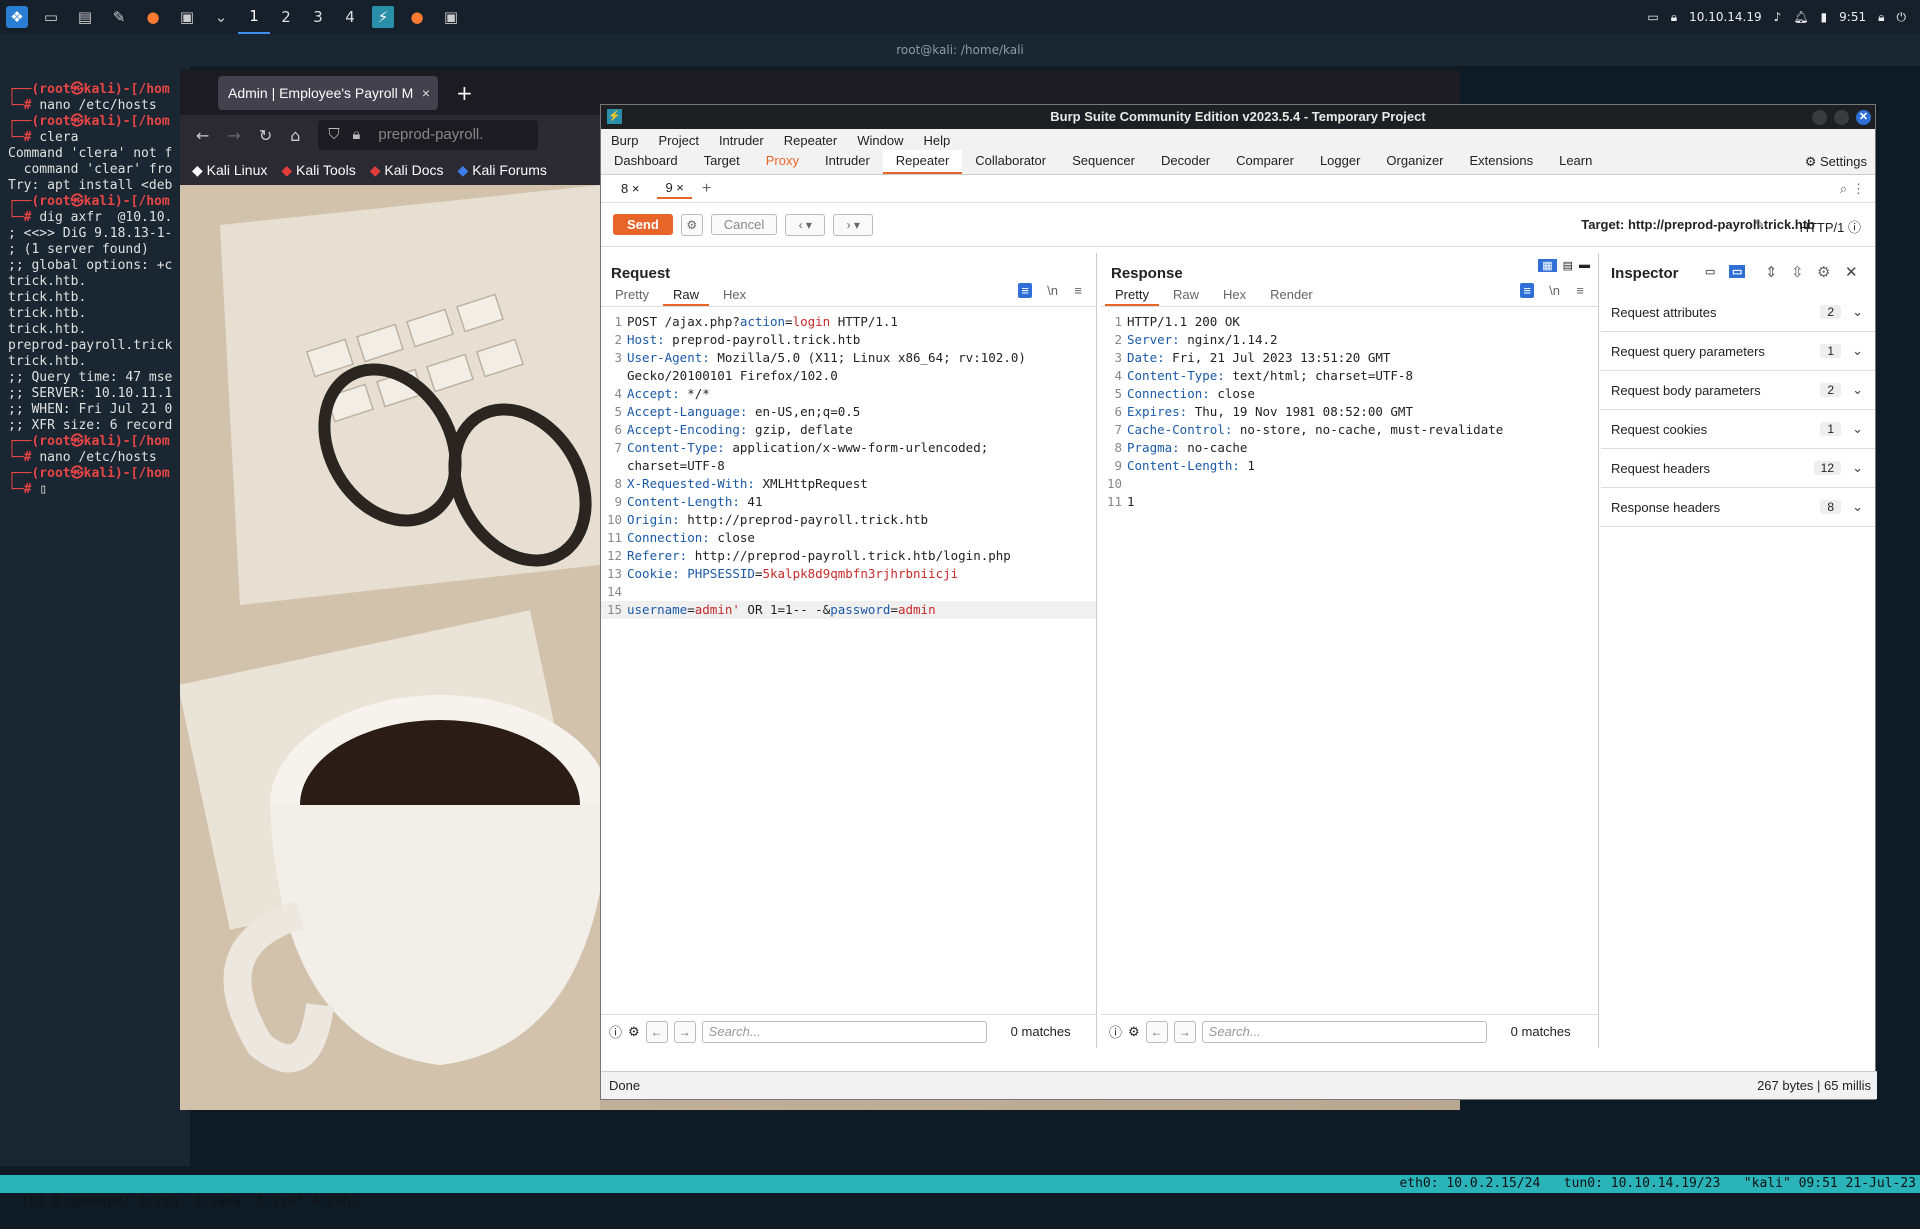 The image size is (1920, 1229). I want to click on response-tab-raw: Raw, so click(1186, 296).